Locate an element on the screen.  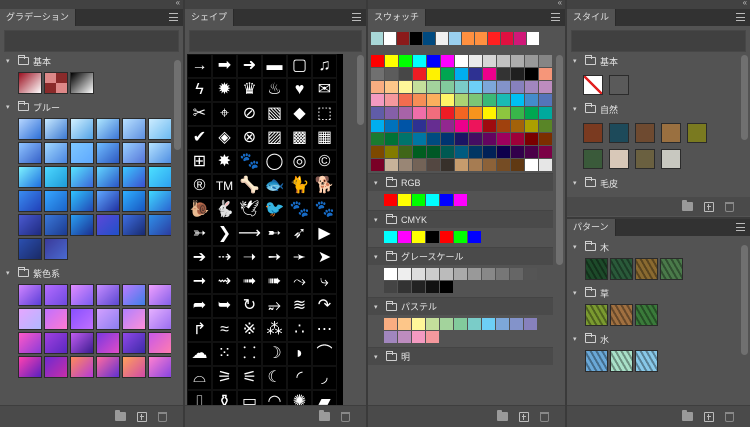
group-header: ▾ 自然 is located at coordinates (652, 109).